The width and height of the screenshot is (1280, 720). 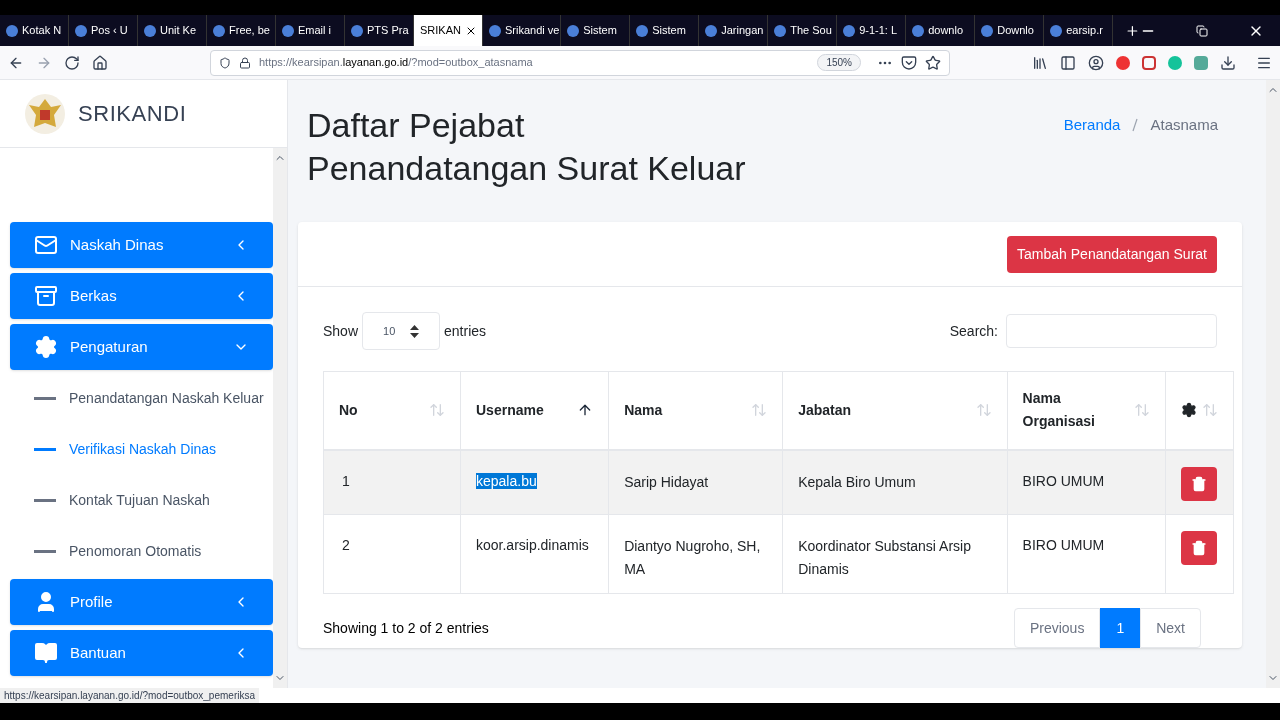 What do you see at coordinates (132, 114) in the screenshot?
I see `brand-name: SRIKANDI` at bounding box center [132, 114].